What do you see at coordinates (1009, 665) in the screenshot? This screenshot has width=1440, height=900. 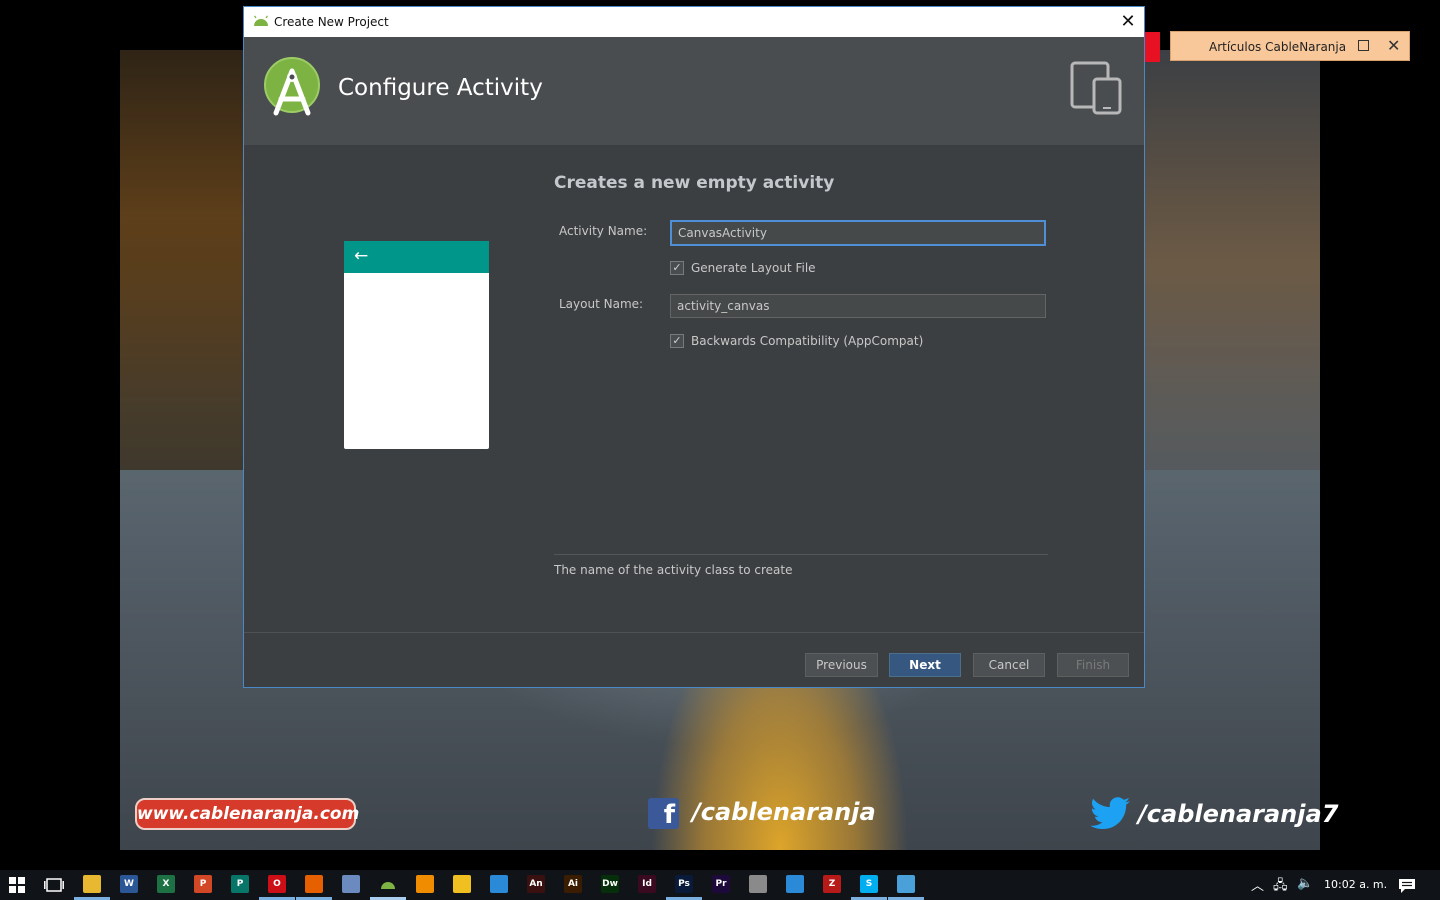 I see `cancel-button: Cancel` at bounding box center [1009, 665].